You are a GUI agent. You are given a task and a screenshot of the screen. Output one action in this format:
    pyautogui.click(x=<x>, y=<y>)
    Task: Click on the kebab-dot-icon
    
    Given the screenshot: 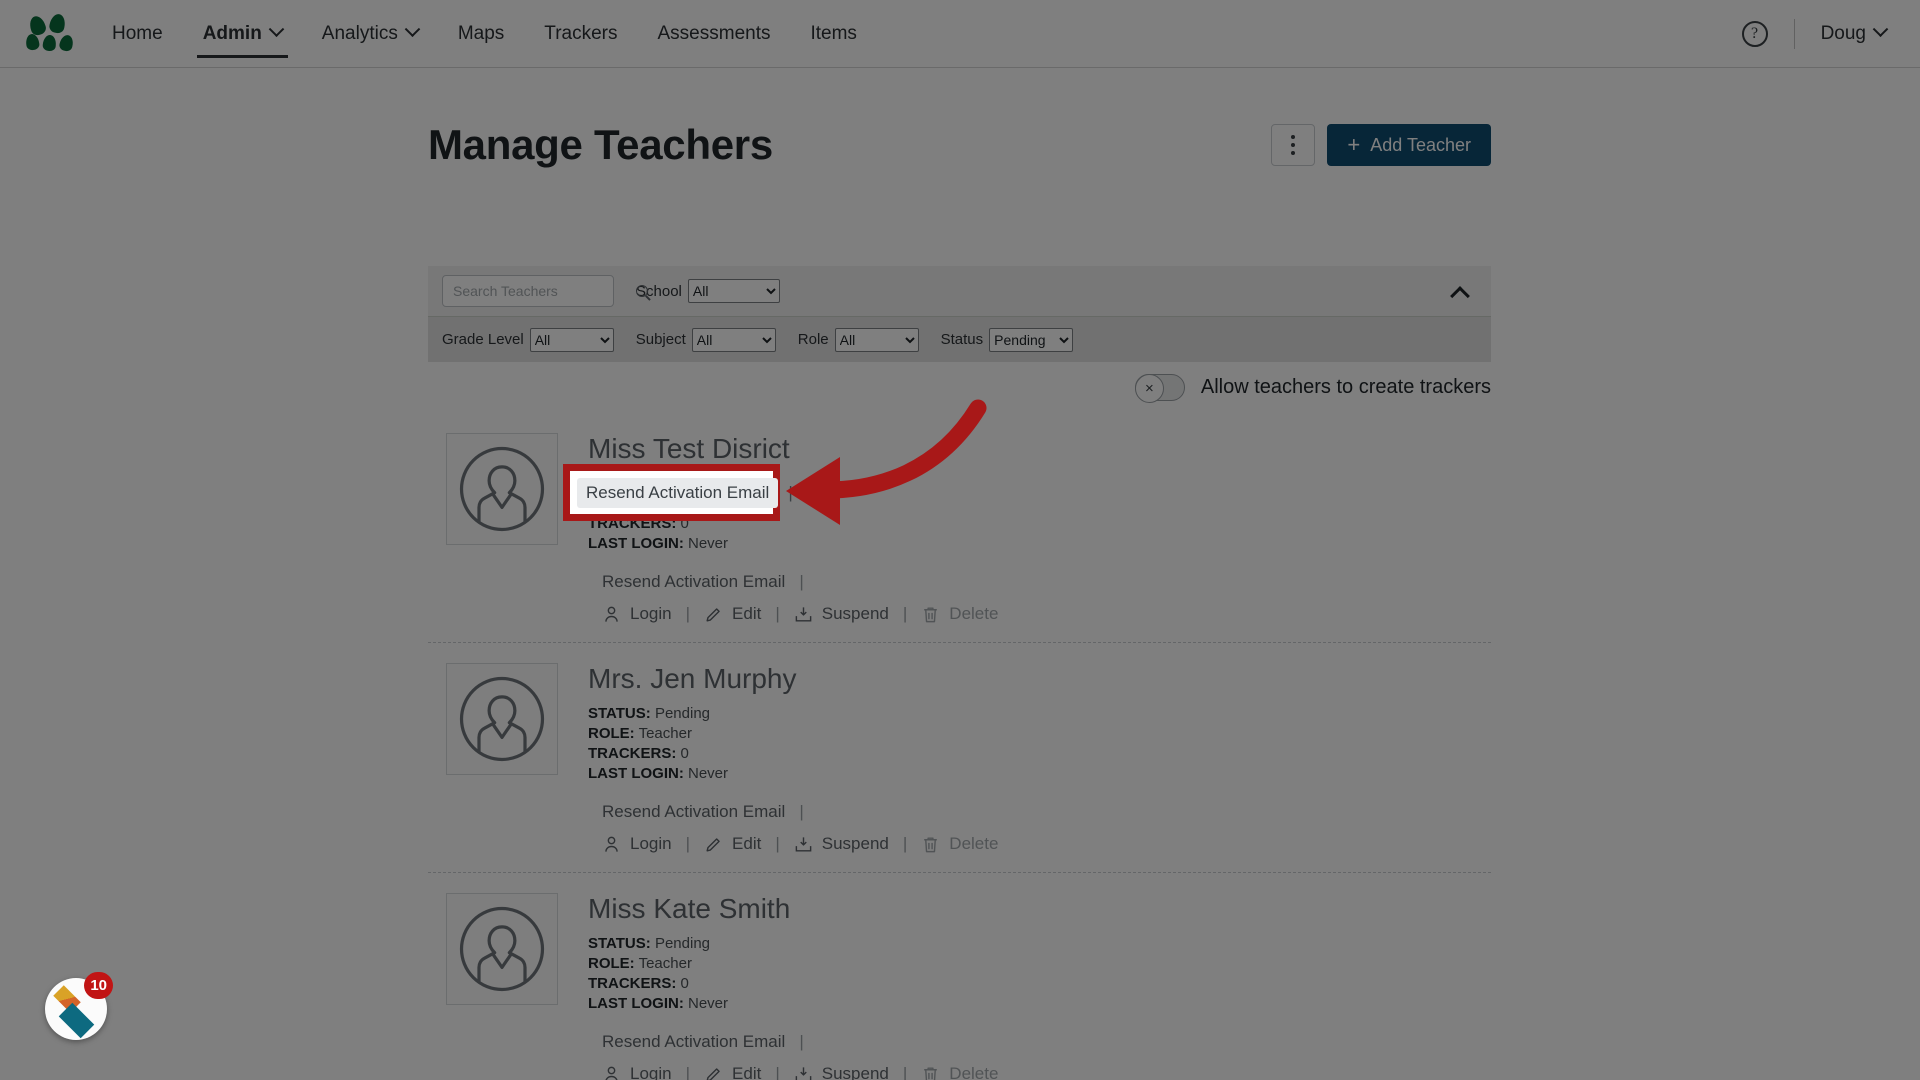 What is the action you would take?
    pyautogui.click(x=1293, y=145)
    